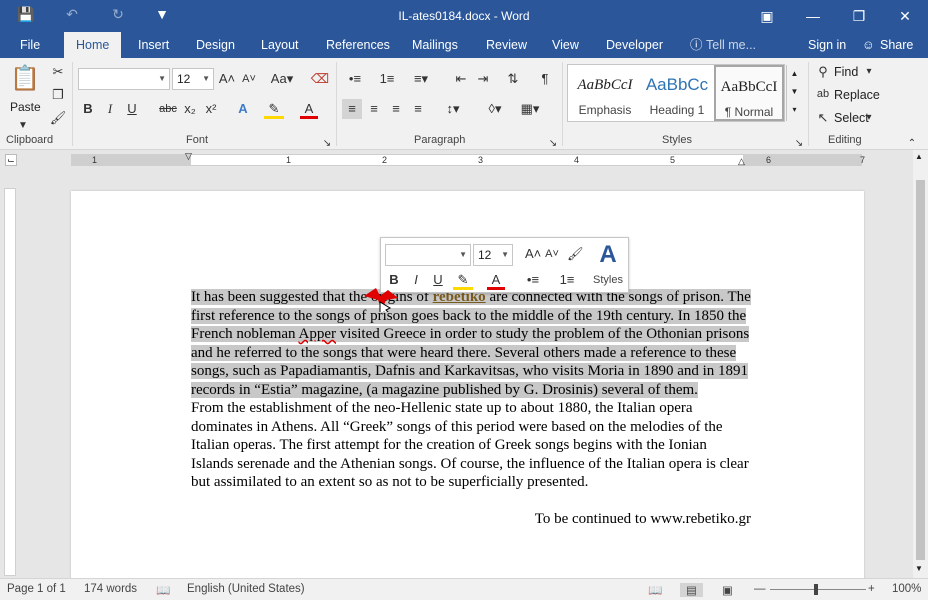  Describe the element at coordinates (767, 16) in the screenshot. I see `ribbon-display-icon: ▣` at that location.